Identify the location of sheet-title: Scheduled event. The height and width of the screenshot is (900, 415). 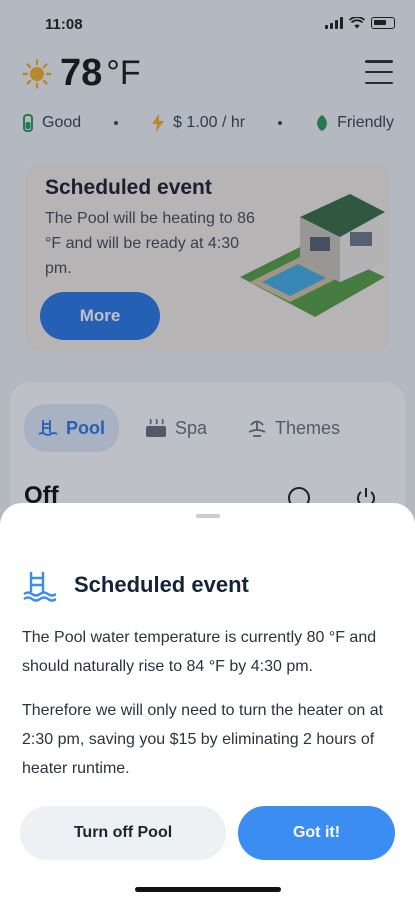
(161, 584).